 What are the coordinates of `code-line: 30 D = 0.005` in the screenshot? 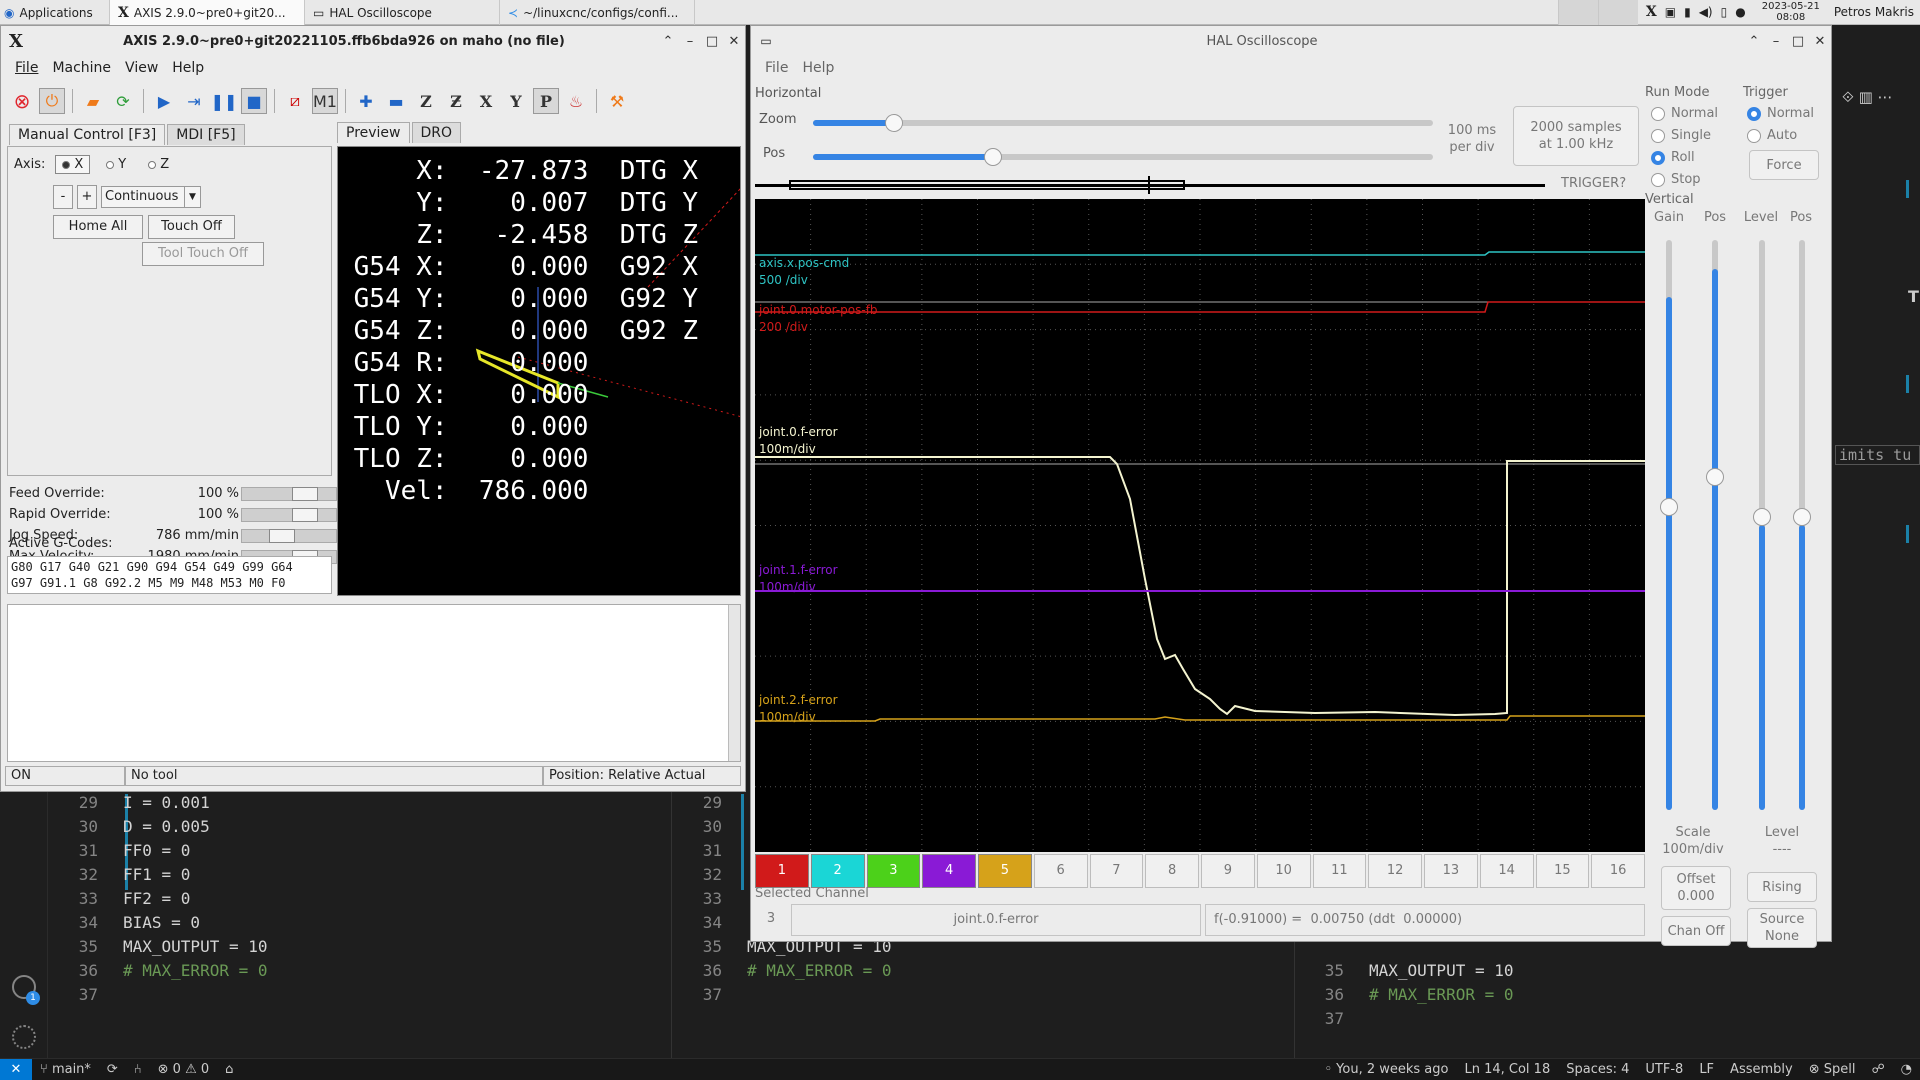 It's located at (129, 827).